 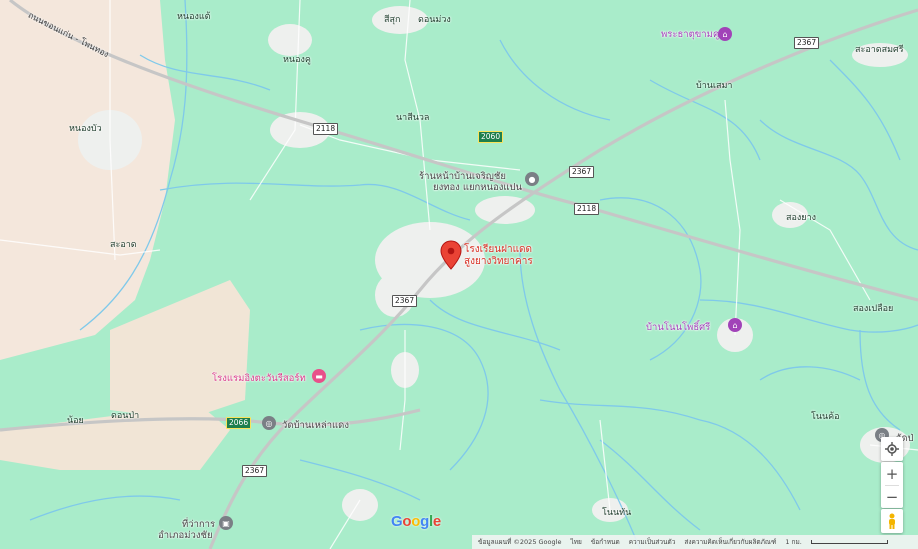 I want to click on place-of-worship-icon: ◎, so click(x=269, y=423).